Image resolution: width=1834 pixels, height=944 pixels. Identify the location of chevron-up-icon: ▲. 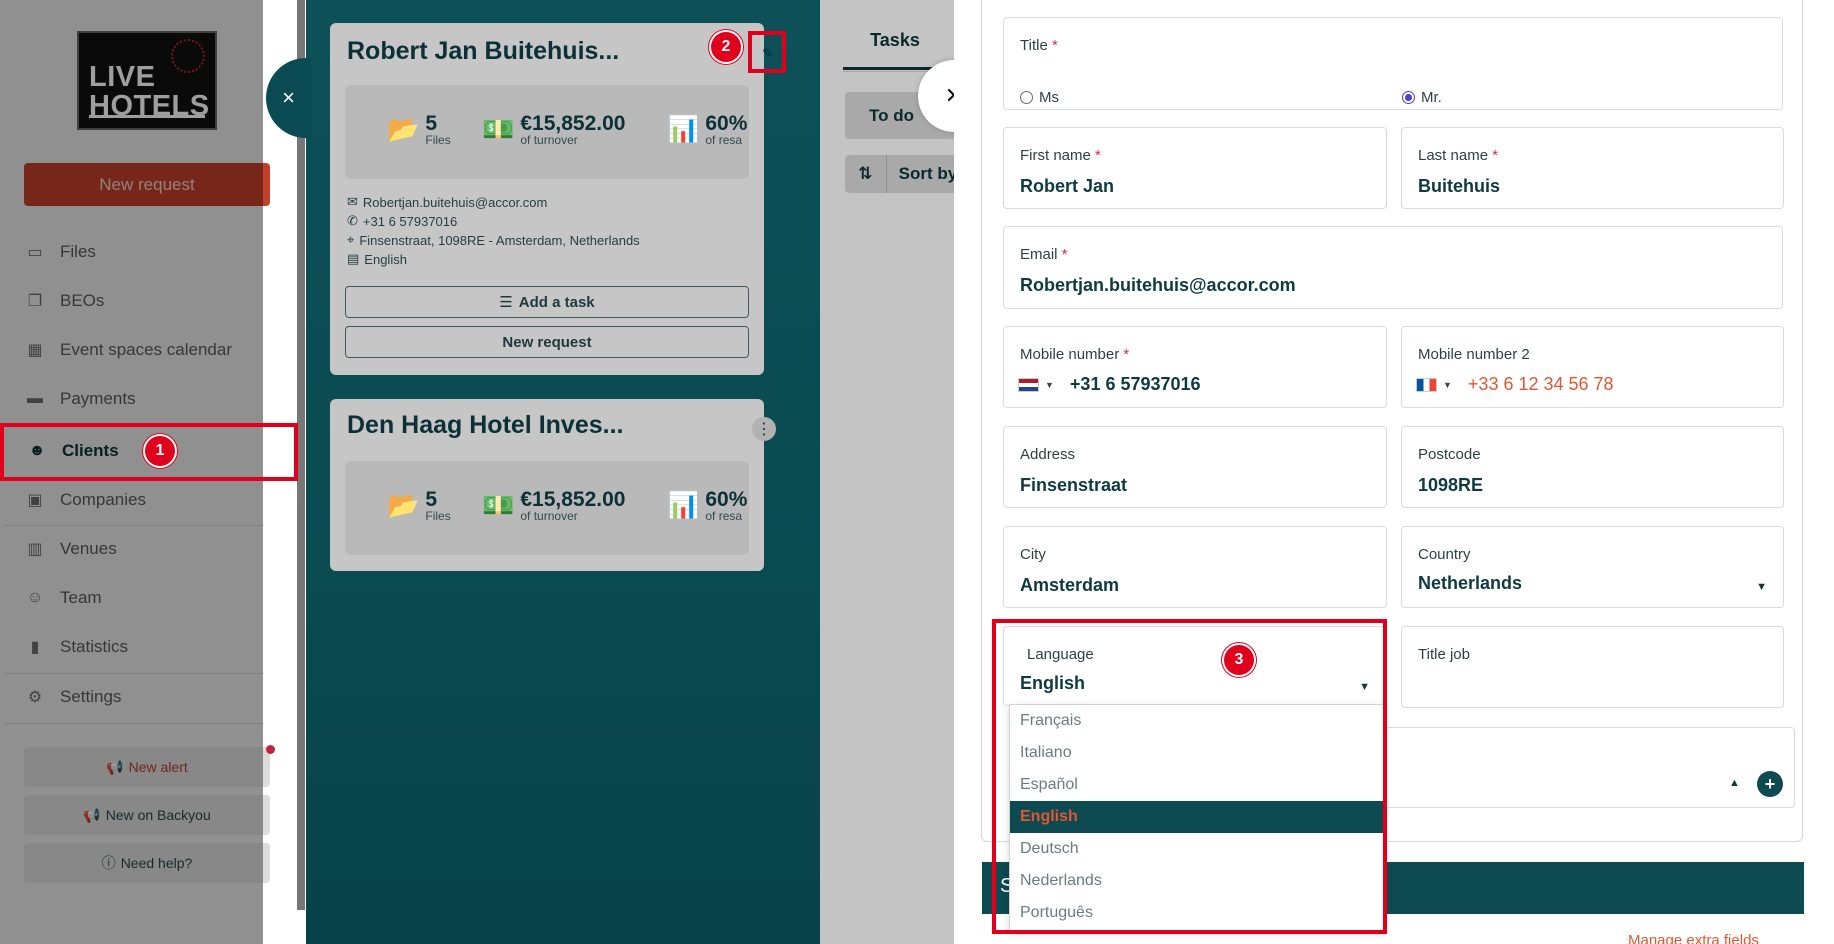
(1734, 783).